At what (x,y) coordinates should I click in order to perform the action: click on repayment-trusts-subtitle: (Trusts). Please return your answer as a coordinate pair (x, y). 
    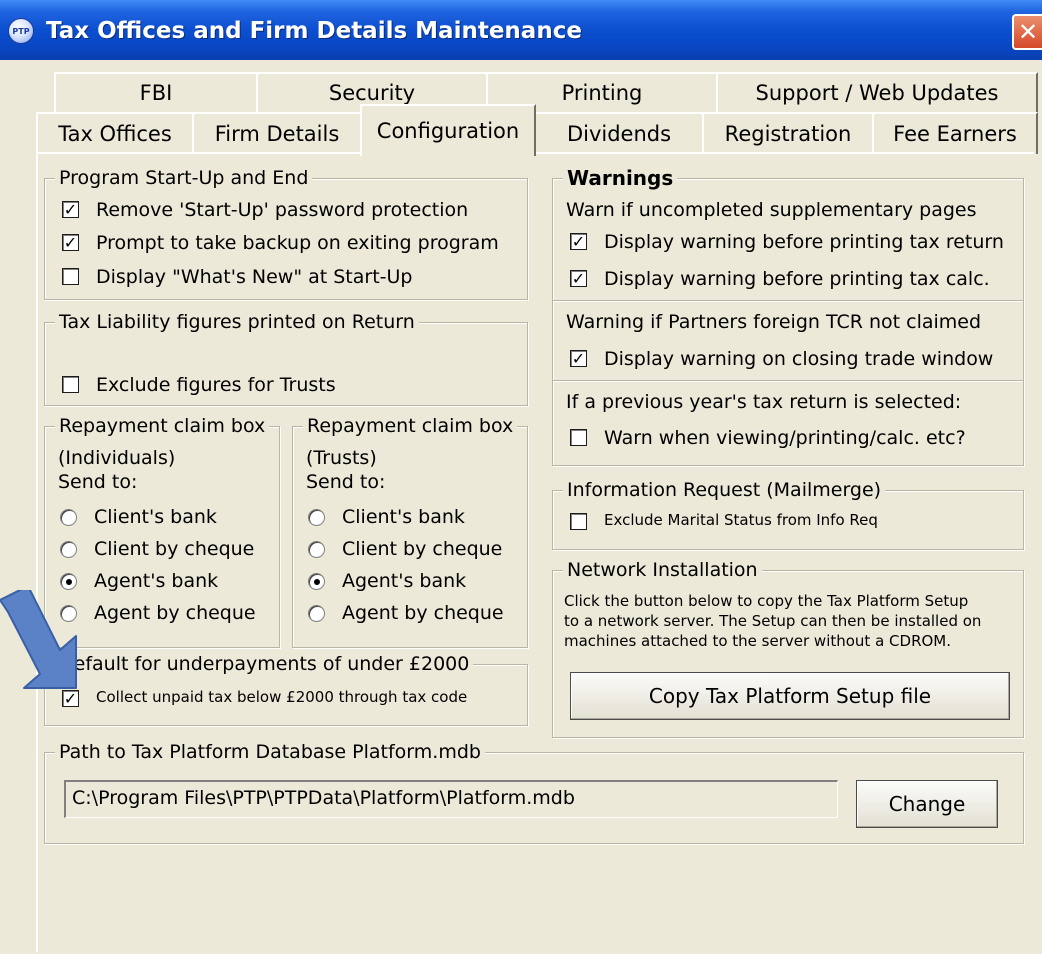
    Looking at the image, I should click on (341, 458).